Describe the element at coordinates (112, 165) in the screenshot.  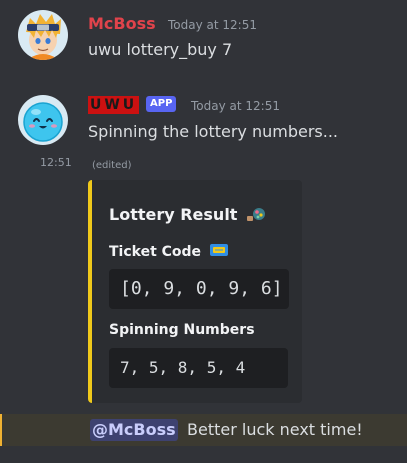
I see `edited-label: (edited)` at that location.